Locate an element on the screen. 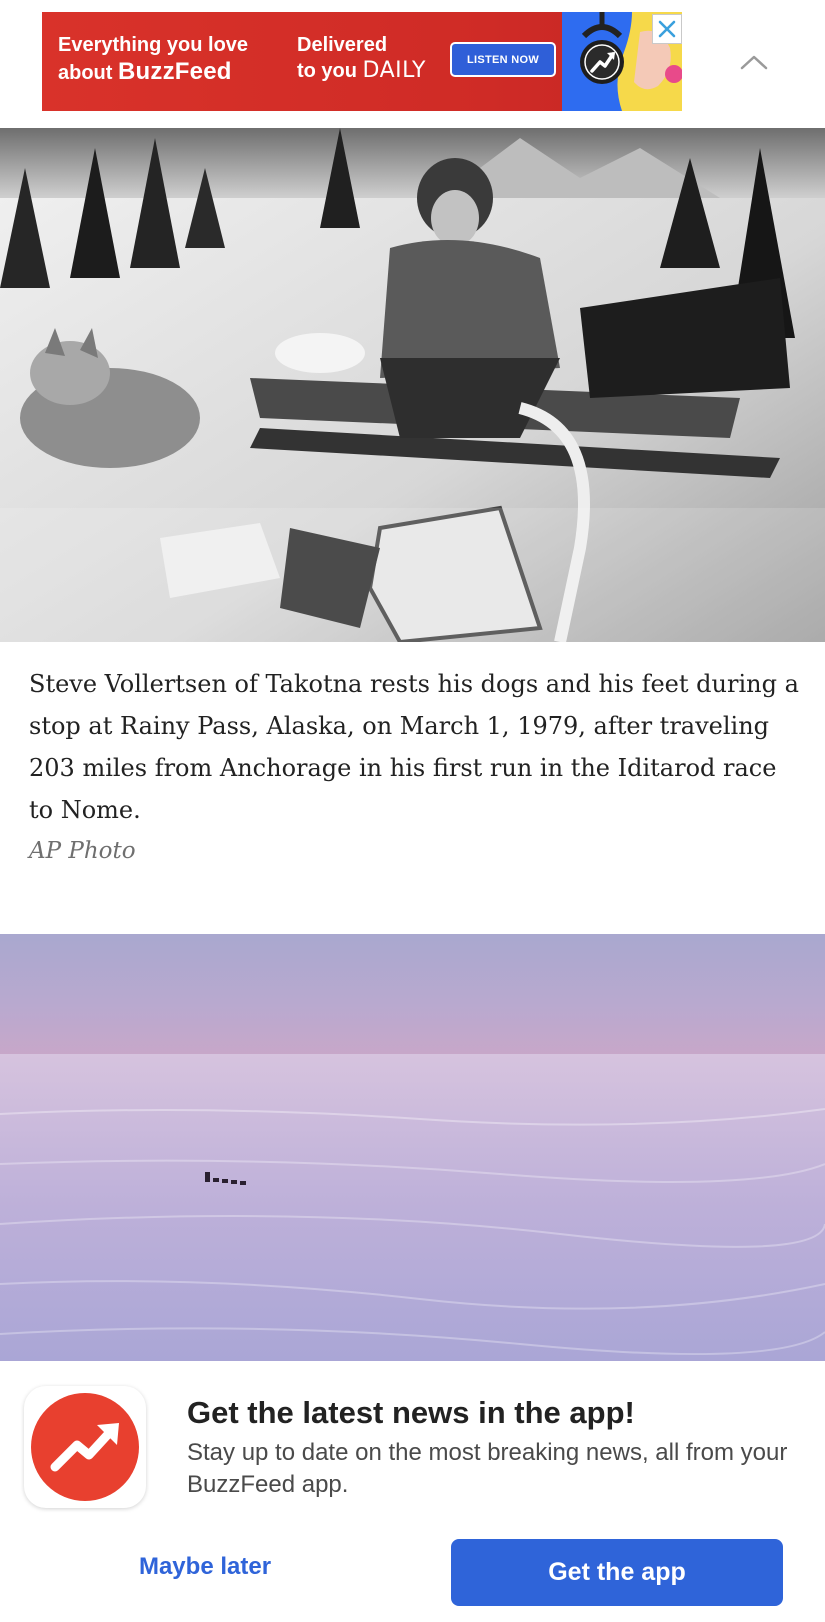 The image size is (825, 1622). ad-delivered: Delivered to you DAILY is located at coordinates (361, 59).